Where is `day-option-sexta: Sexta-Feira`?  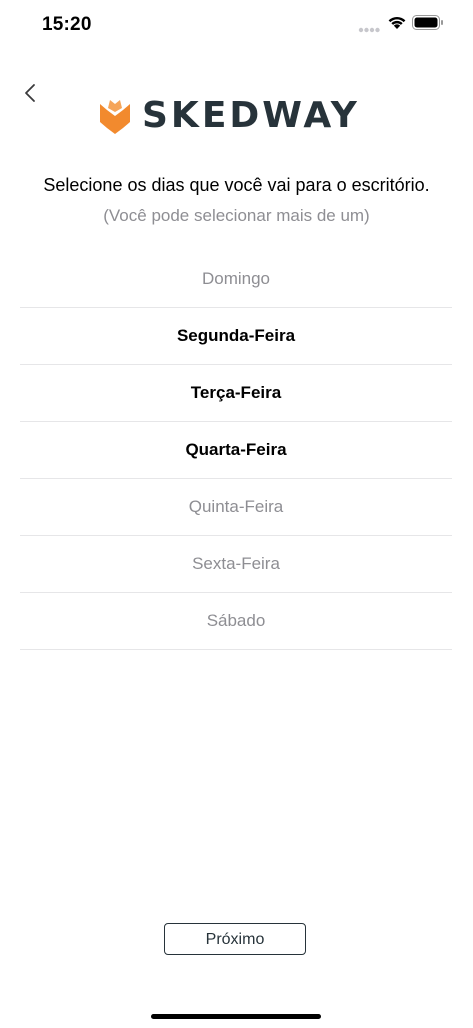
day-option-sexta: Sexta-Feira is located at coordinates (236, 564).